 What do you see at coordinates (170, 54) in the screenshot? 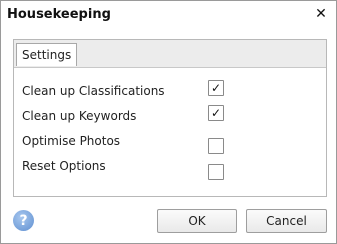
I see `tab-strip: Settings` at bounding box center [170, 54].